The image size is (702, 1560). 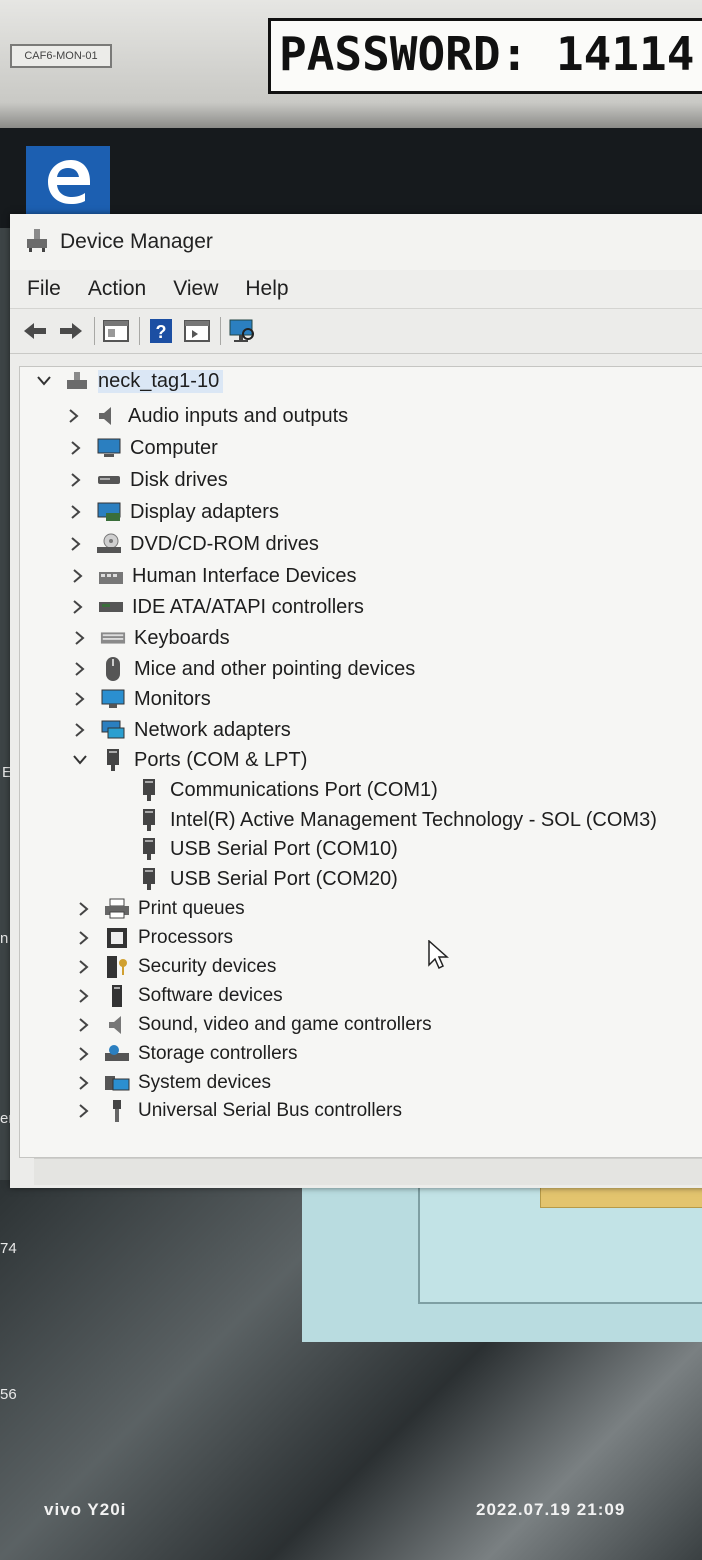 I want to click on network-adapter-icon, so click(x=113, y=730).